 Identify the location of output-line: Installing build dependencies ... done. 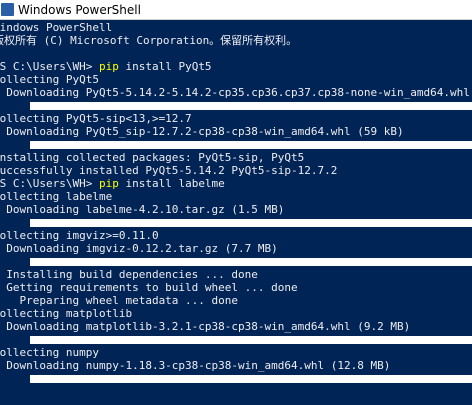
(129, 274).